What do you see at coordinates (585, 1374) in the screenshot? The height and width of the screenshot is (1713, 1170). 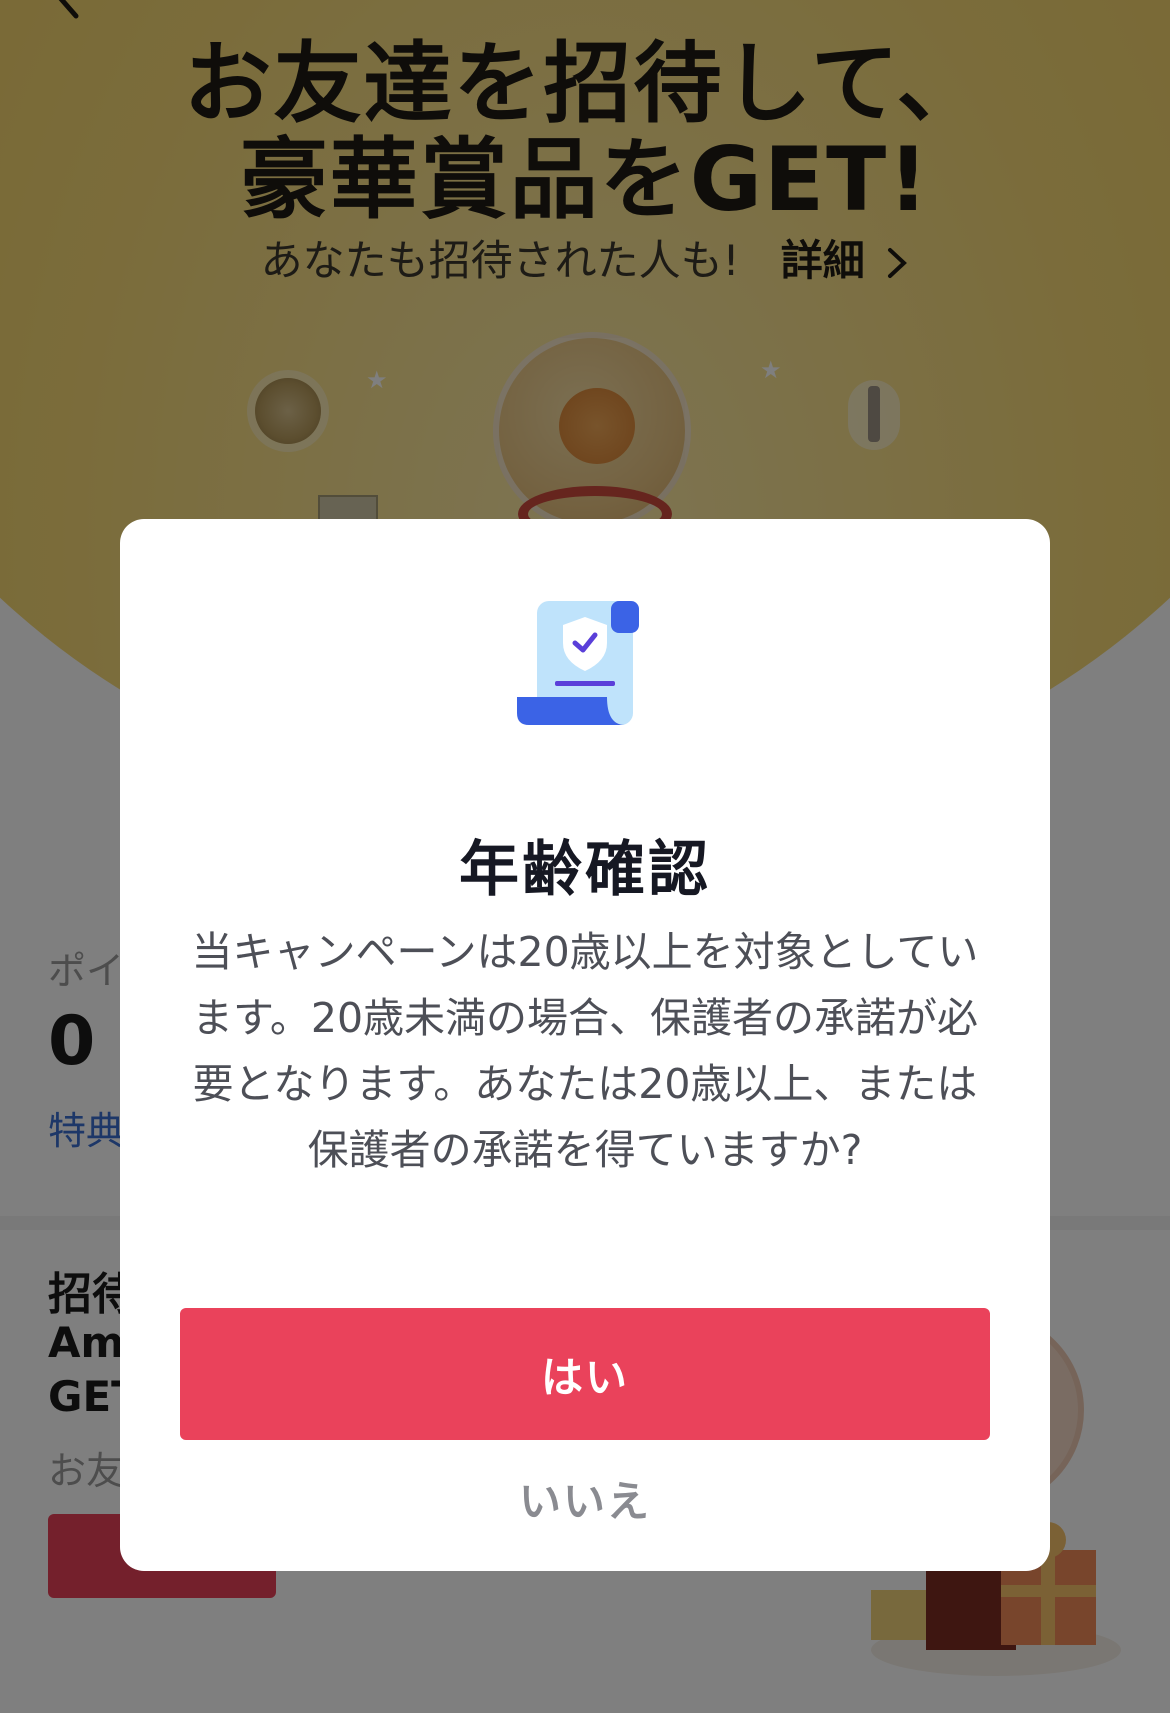 I see `yes-button: はい` at bounding box center [585, 1374].